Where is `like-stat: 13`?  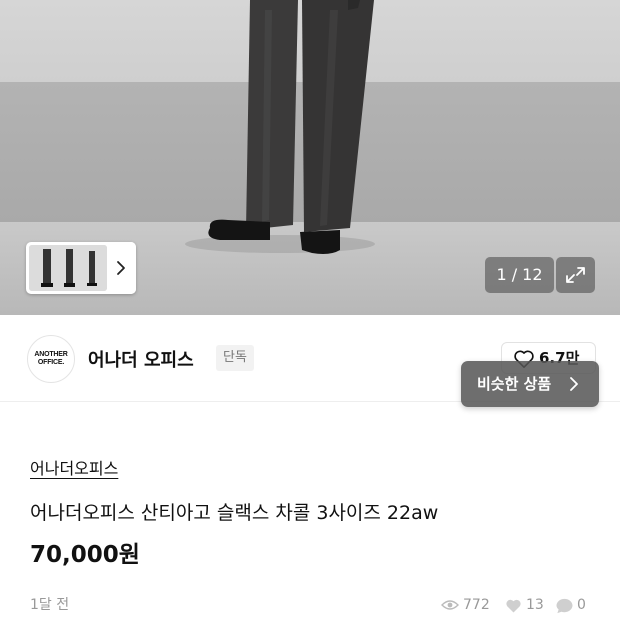
like-stat: 13 is located at coordinates (527, 605).